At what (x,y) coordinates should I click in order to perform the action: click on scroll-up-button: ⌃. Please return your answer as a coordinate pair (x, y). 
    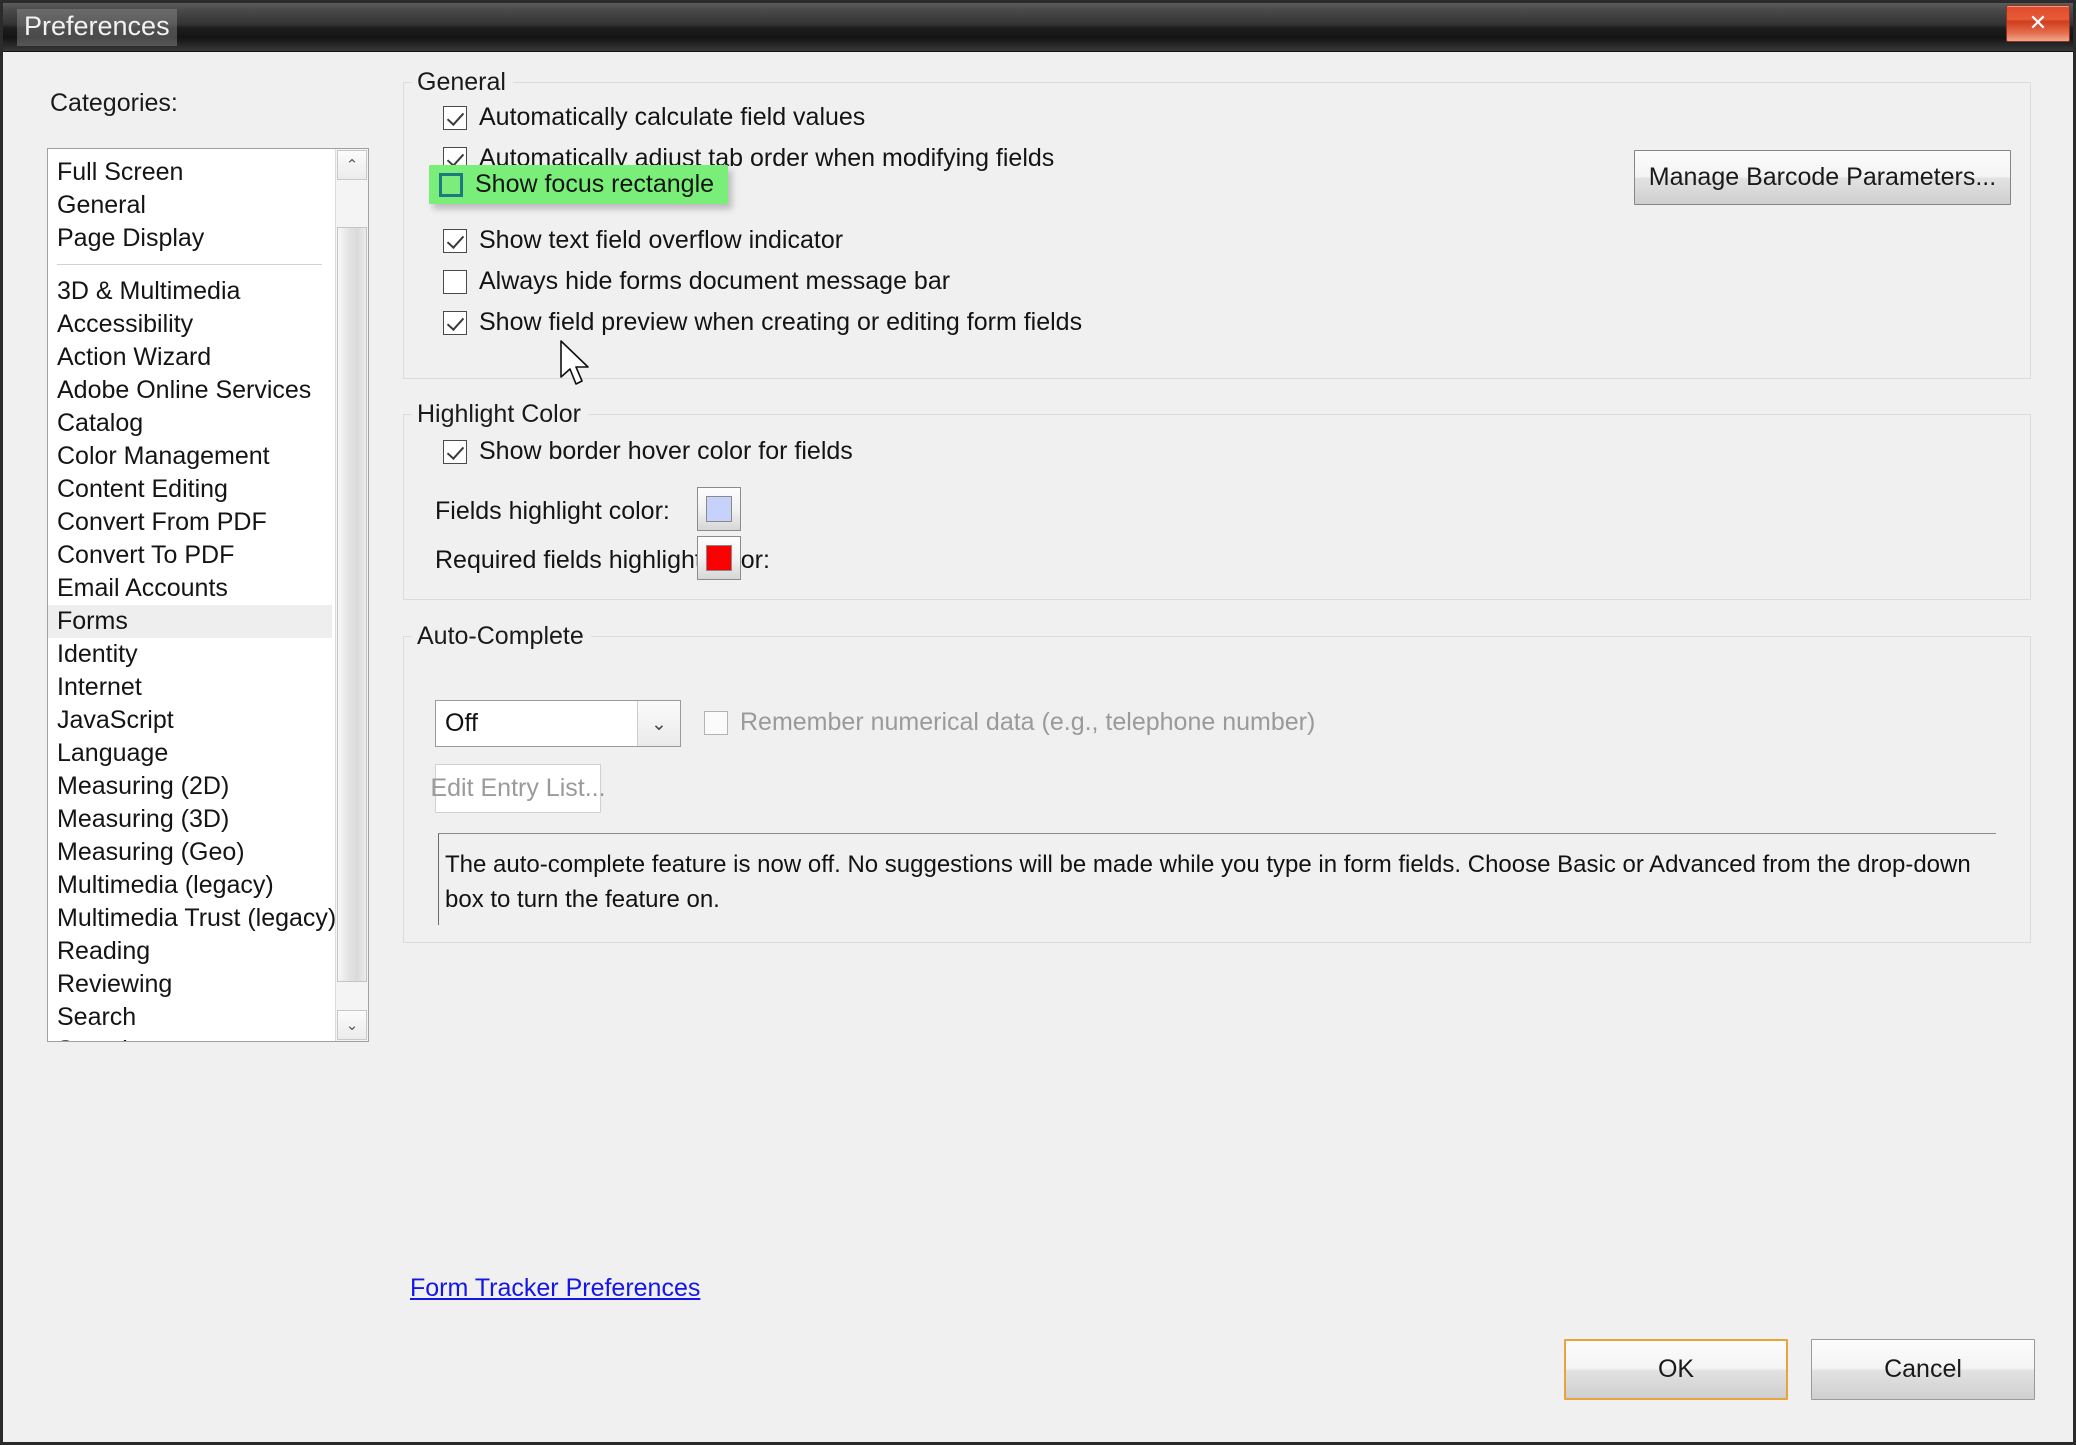
    Looking at the image, I should click on (352, 165).